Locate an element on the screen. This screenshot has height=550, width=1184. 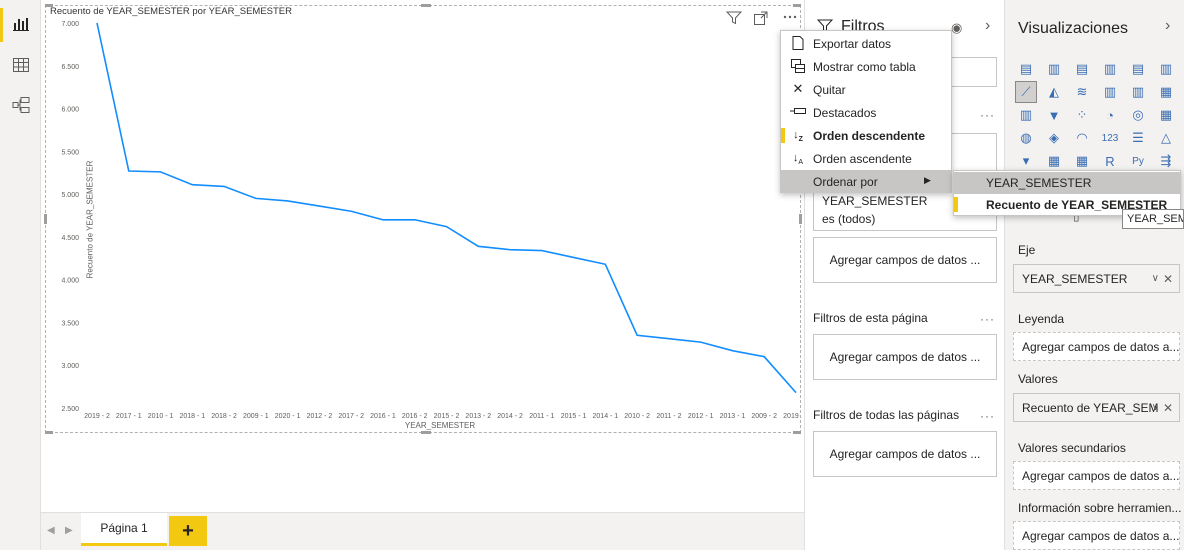
filled-map-icon: ◈ is located at coordinates (1054, 138).